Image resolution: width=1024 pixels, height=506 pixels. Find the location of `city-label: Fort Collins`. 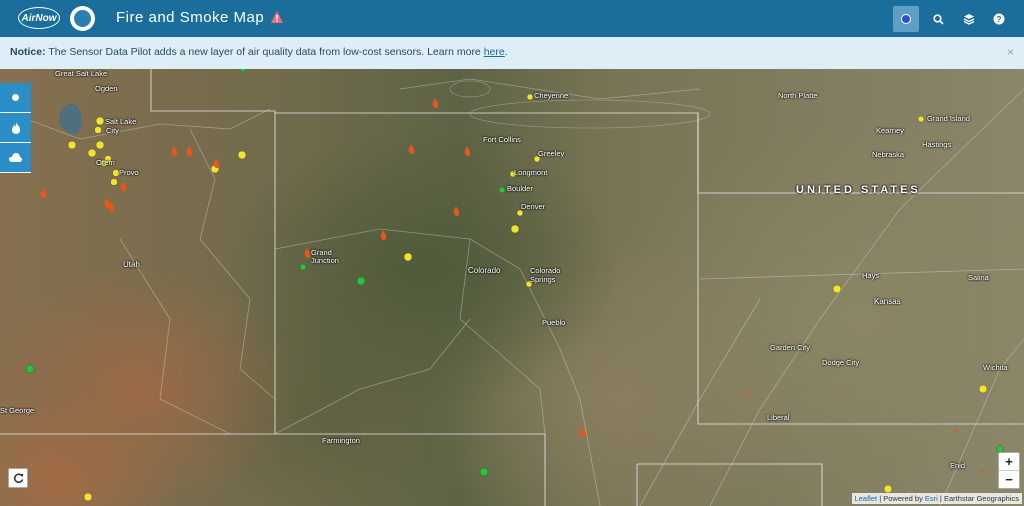

city-label: Fort Collins is located at coordinates (502, 139).